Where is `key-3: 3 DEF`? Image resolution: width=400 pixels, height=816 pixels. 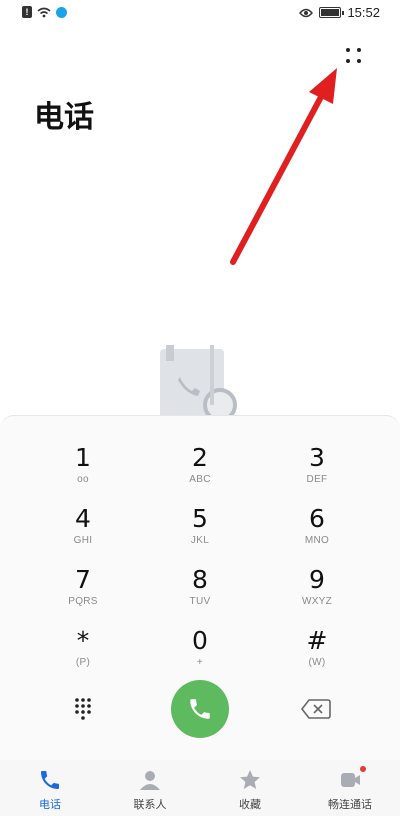 key-3: 3 DEF is located at coordinates (317, 473).